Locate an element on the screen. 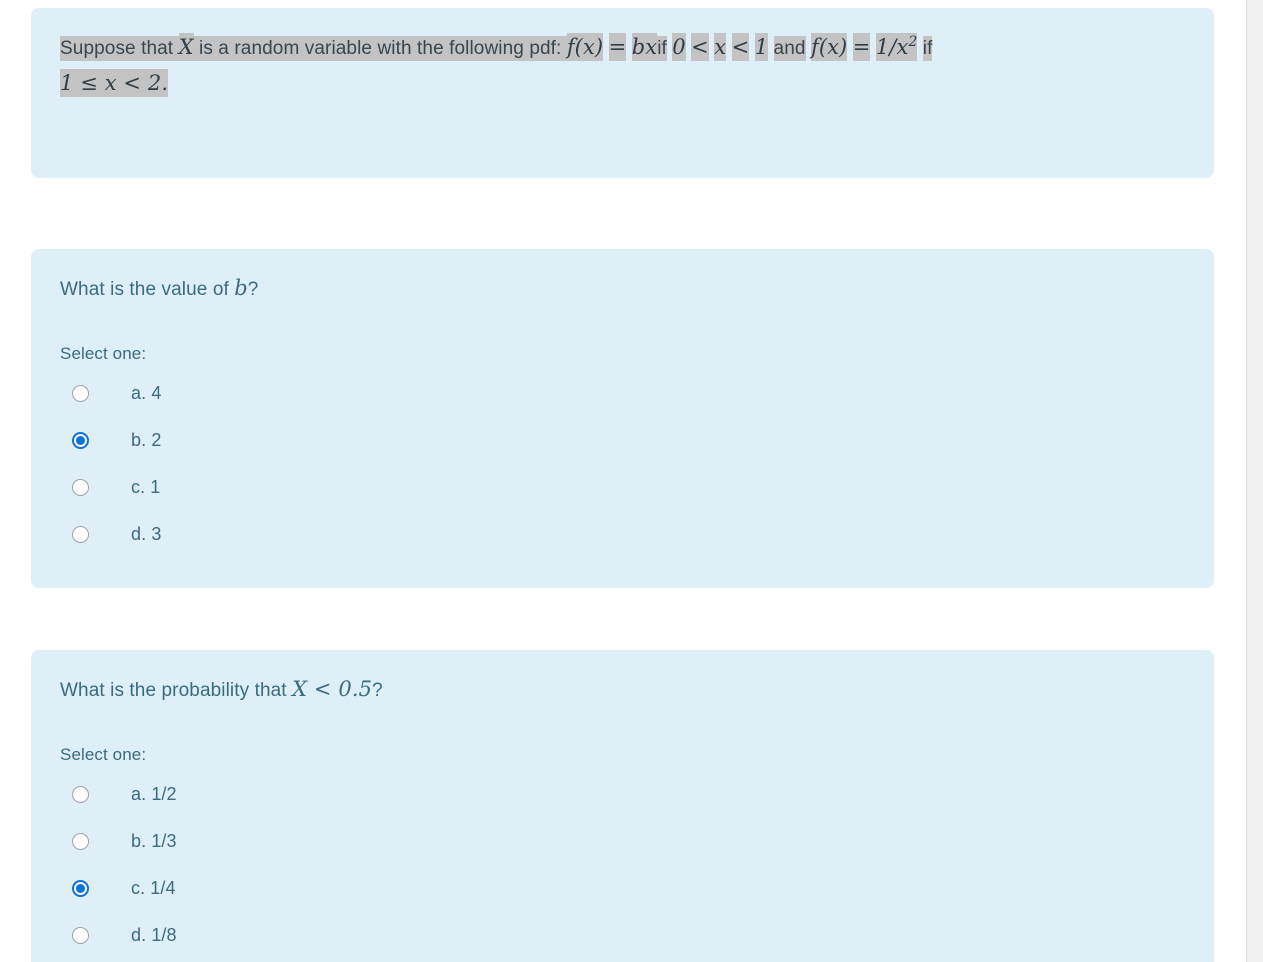 The image size is (1263, 962). prompt-math-zero: 0 is located at coordinates (679, 47).